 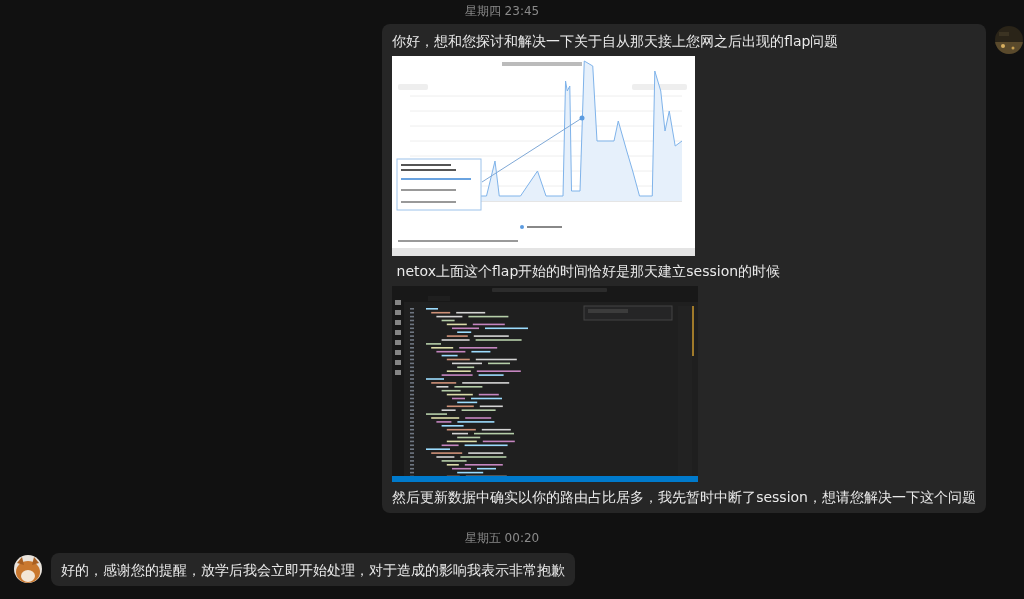 I want to click on message-text: 然后更新数据中确实以你的路由占比居多，我先暂时中断了session，想请您解决一下这个问题, so click(x=684, y=497).